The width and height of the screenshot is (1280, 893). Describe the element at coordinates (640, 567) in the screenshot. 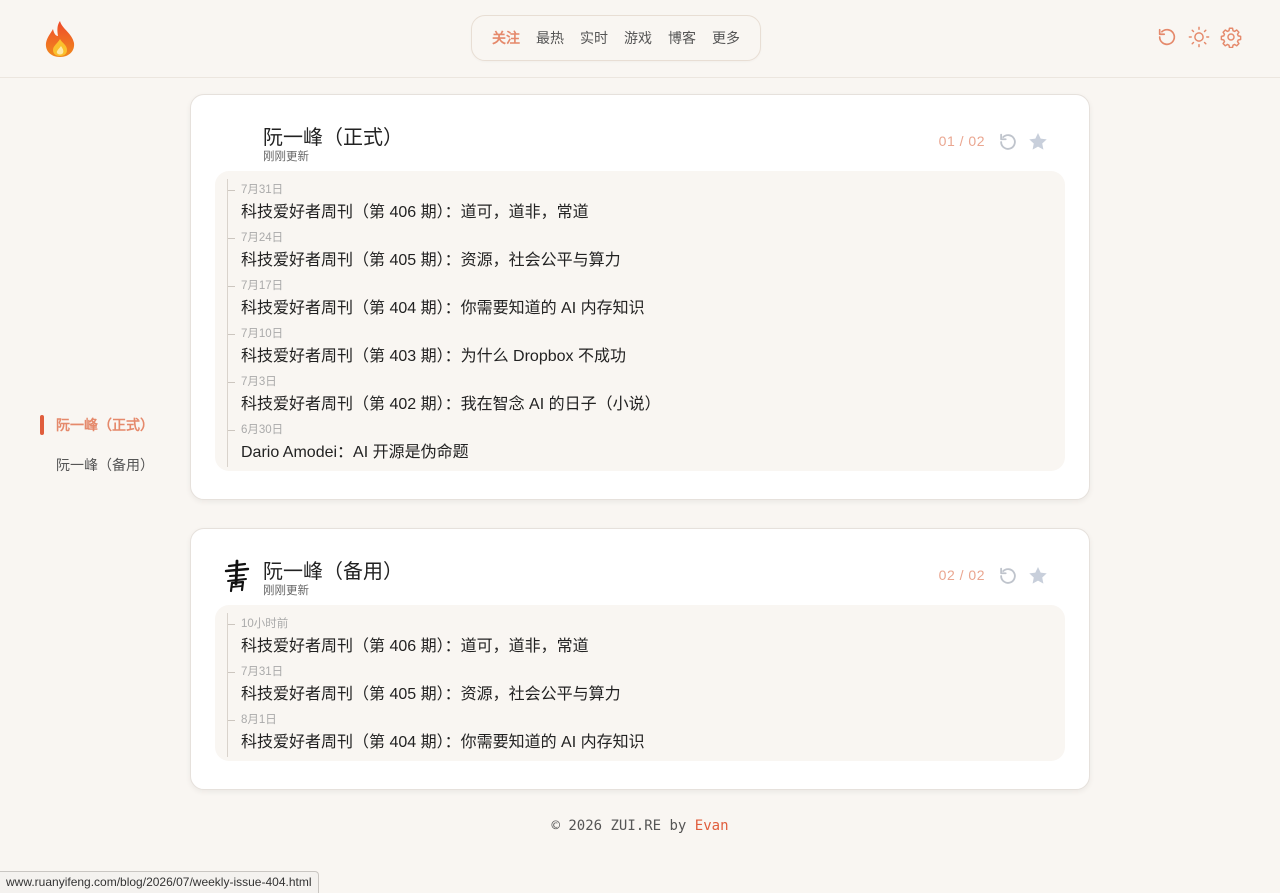

I see `card-header: 阮一峰（备用） 刚刚更新 02 / 02` at that location.